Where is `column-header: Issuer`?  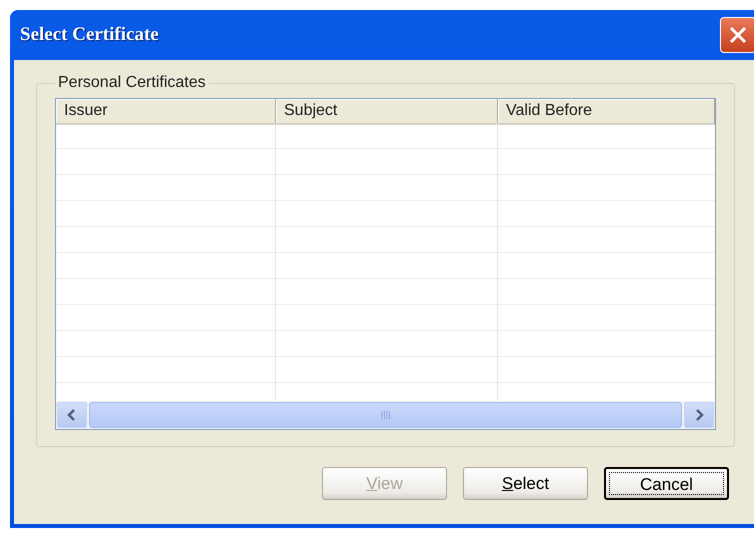
column-header: Issuer is located at coordinates (166, 112).